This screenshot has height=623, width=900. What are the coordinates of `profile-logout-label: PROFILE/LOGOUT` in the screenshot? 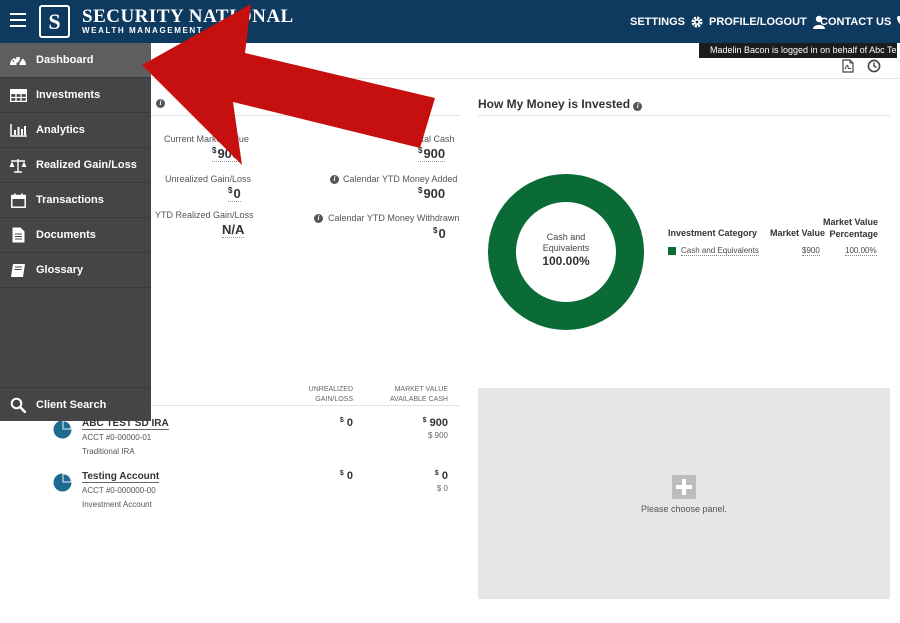 It's located at (758, 22).